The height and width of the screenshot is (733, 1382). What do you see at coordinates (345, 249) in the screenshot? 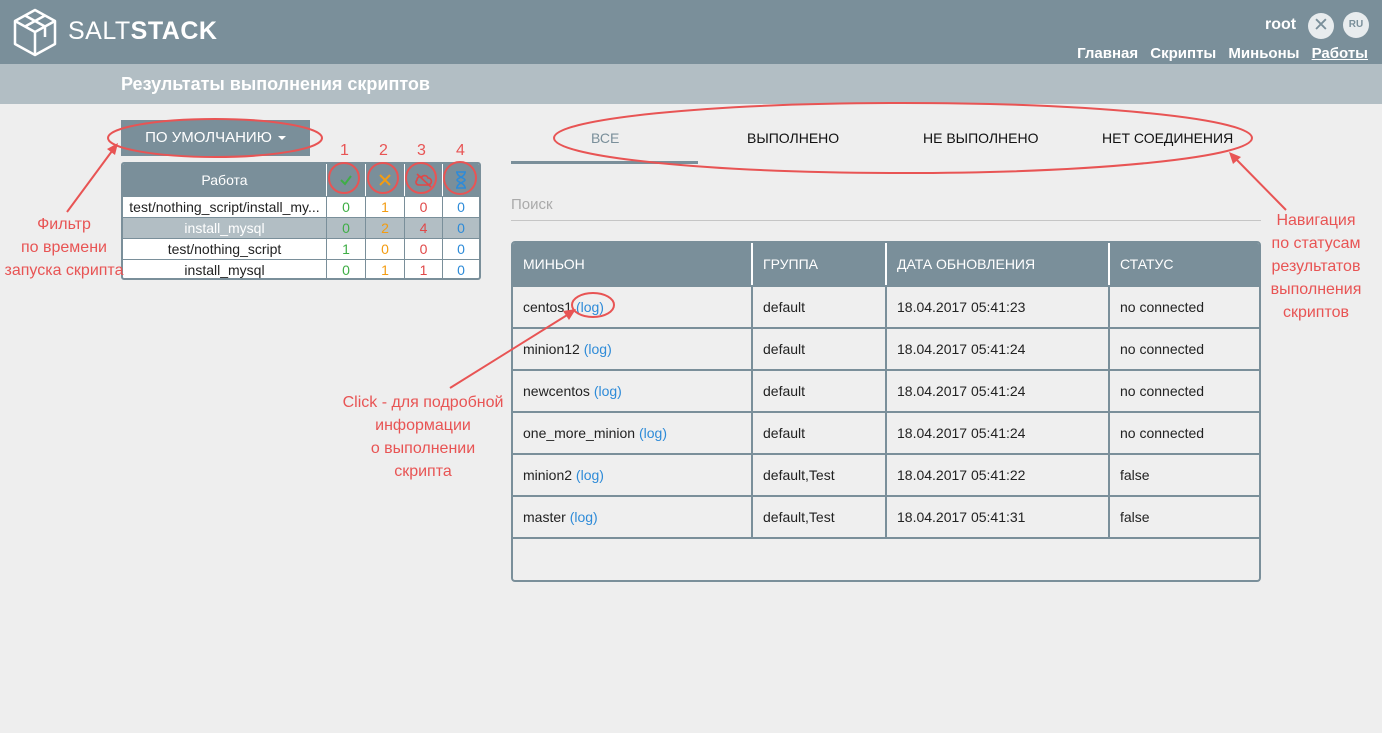
I see `job-count-ok: 1` at bounding box center [345, 249].